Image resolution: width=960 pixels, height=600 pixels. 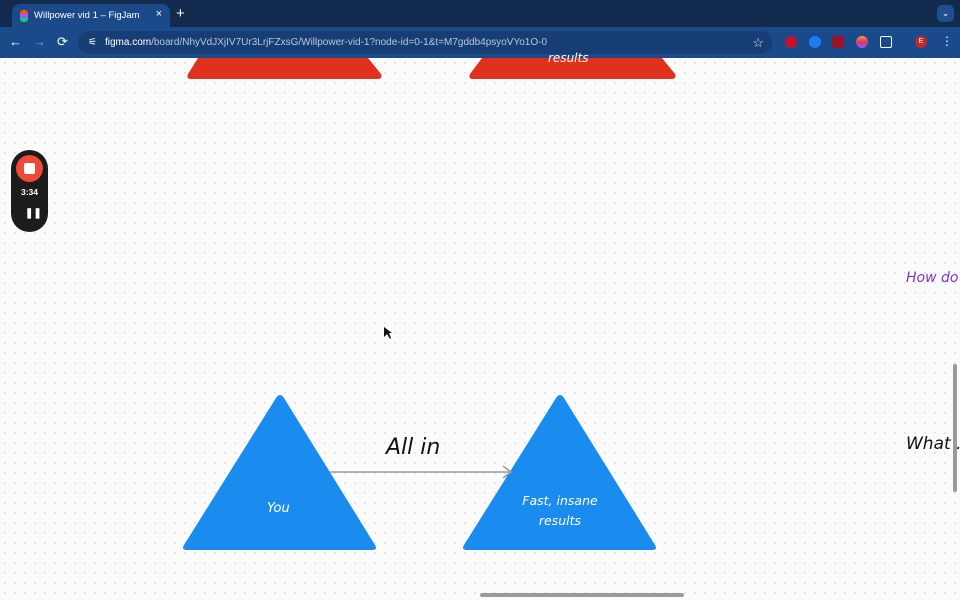 What do you see at coordinates (560, 511) in the screenshot?
I see `triangle-label-results: Fast, insane results` at bounding box center [560, 511].